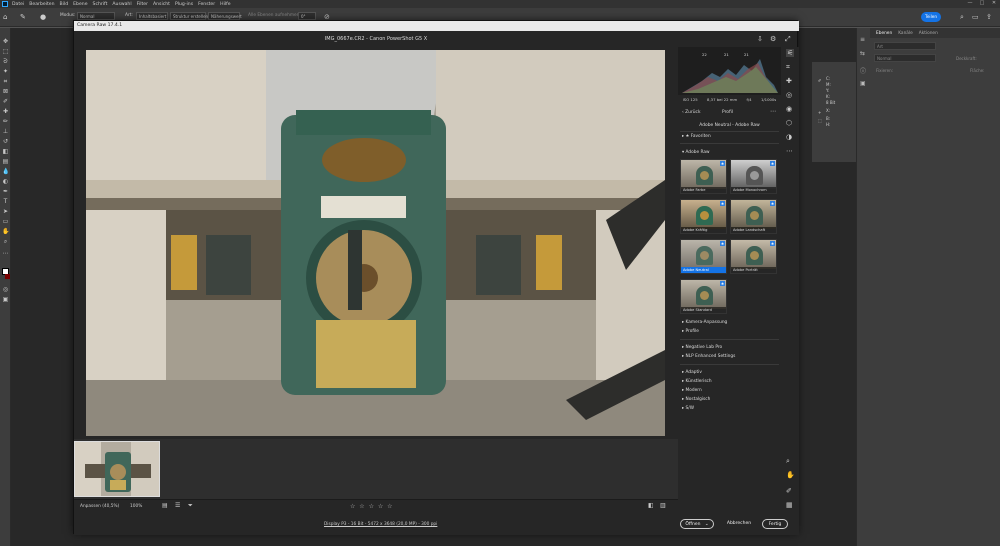 Image resolution: width=1000 pixels, height=546 pixels. I want to click on pen-tool-icon: ✒, so click(5, 191).